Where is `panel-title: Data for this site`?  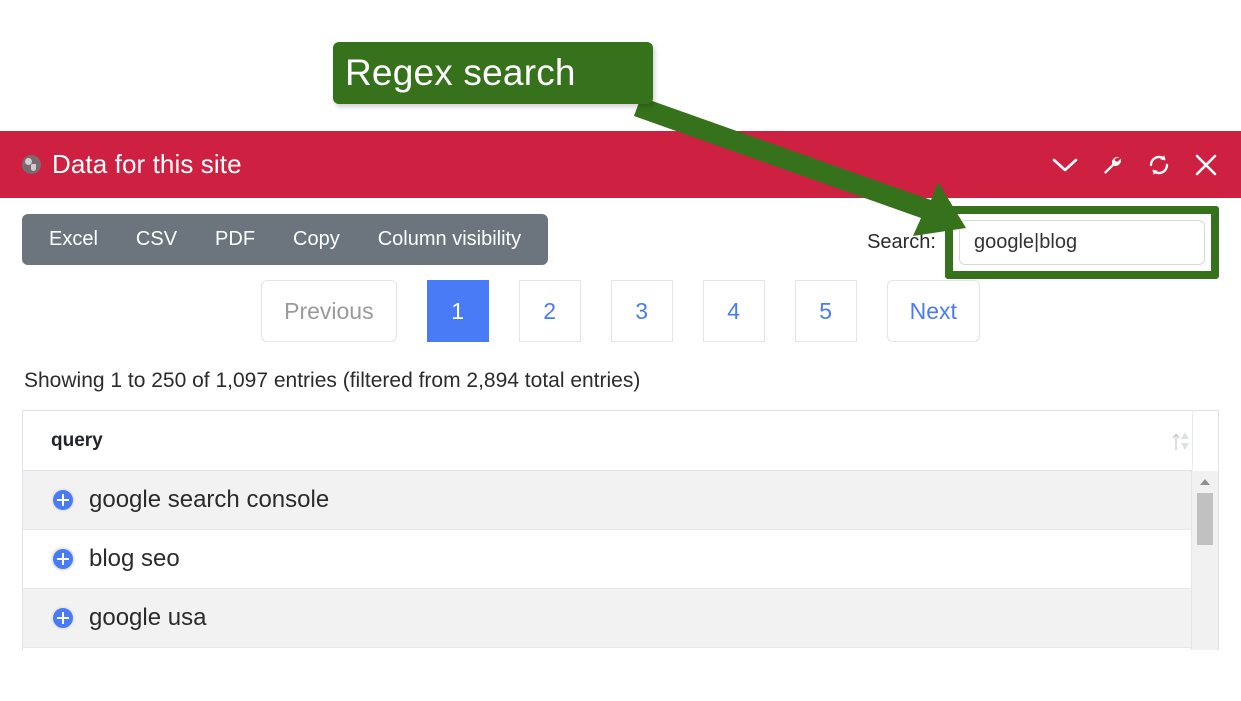 panel-title: Data for this site is located at coordinates (147, 164).